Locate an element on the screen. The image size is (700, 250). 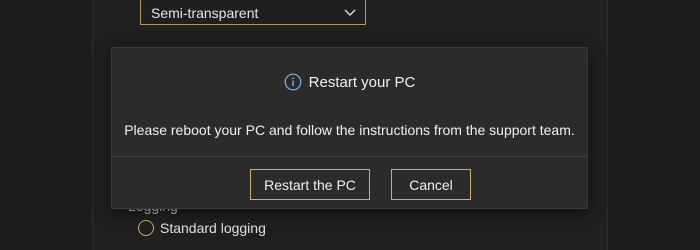
dropdown-selected-value: Semi-transparent is located at coordinates (205, 13).